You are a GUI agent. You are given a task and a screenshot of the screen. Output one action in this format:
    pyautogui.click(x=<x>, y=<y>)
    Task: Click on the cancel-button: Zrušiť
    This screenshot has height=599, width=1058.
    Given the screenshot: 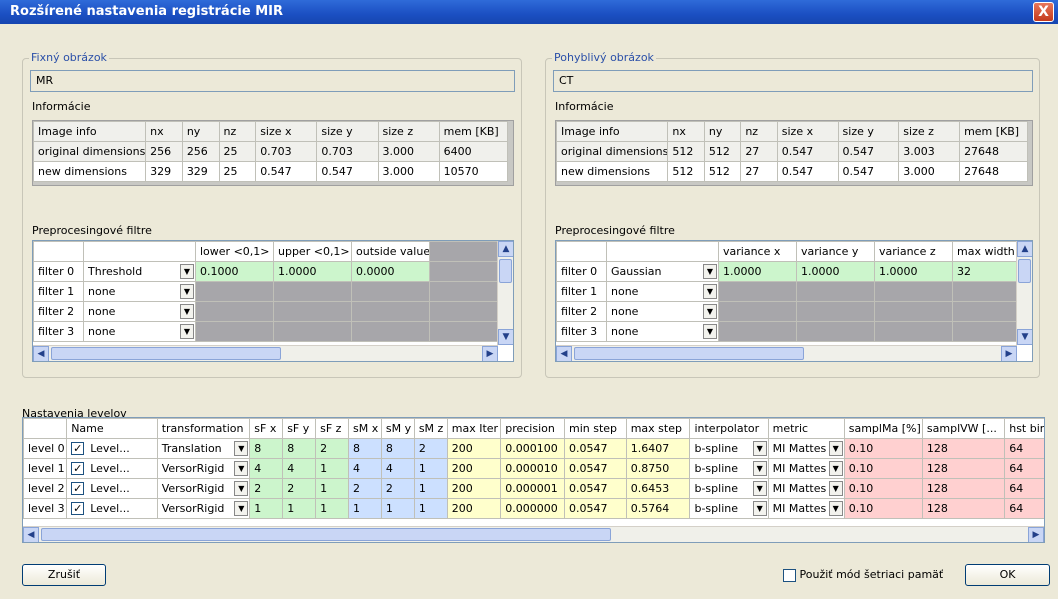 What is the action you would take?
    pyautogui.click(x=64, y=575)
    